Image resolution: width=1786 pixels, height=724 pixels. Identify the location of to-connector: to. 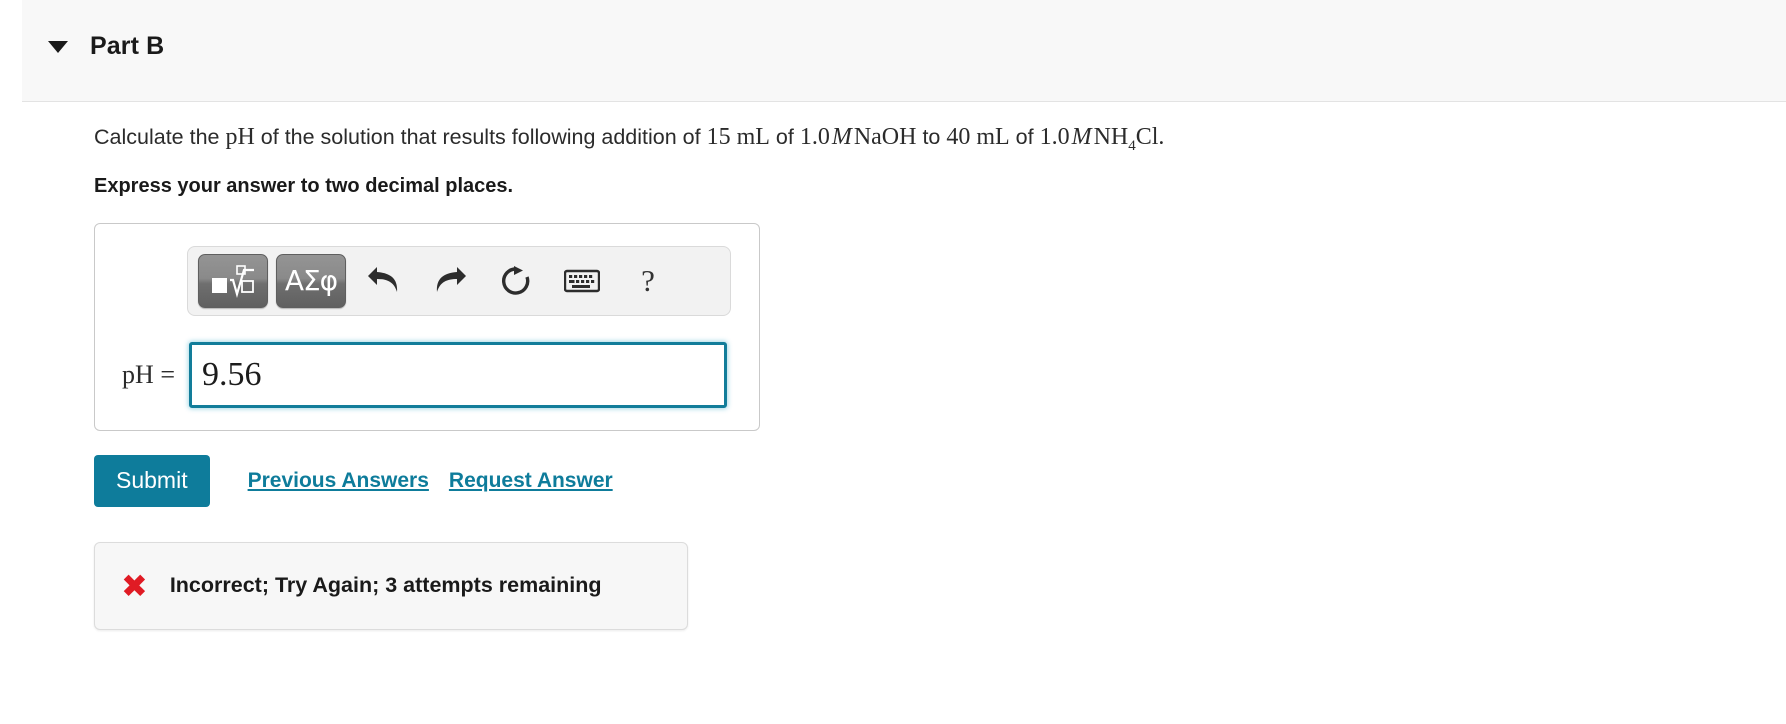
(931, 137).